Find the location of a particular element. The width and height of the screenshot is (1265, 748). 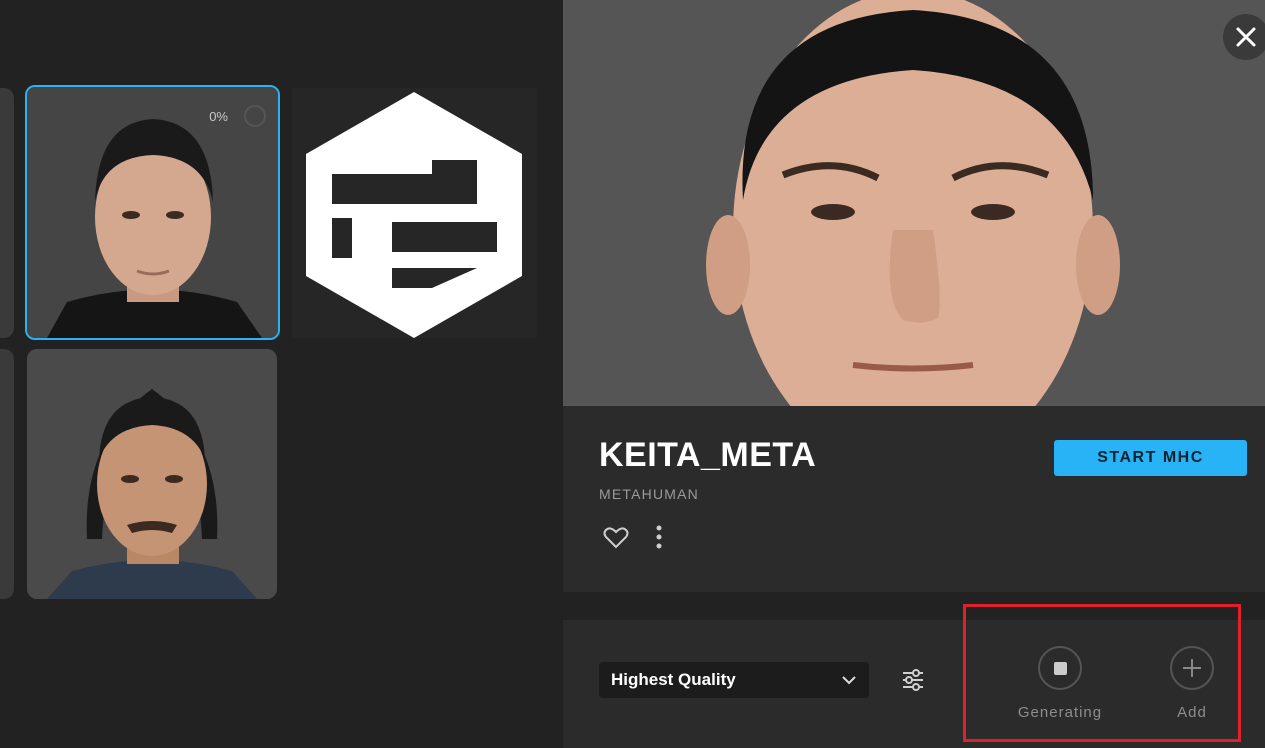

close-icon is located at coordinates (1246, 37).